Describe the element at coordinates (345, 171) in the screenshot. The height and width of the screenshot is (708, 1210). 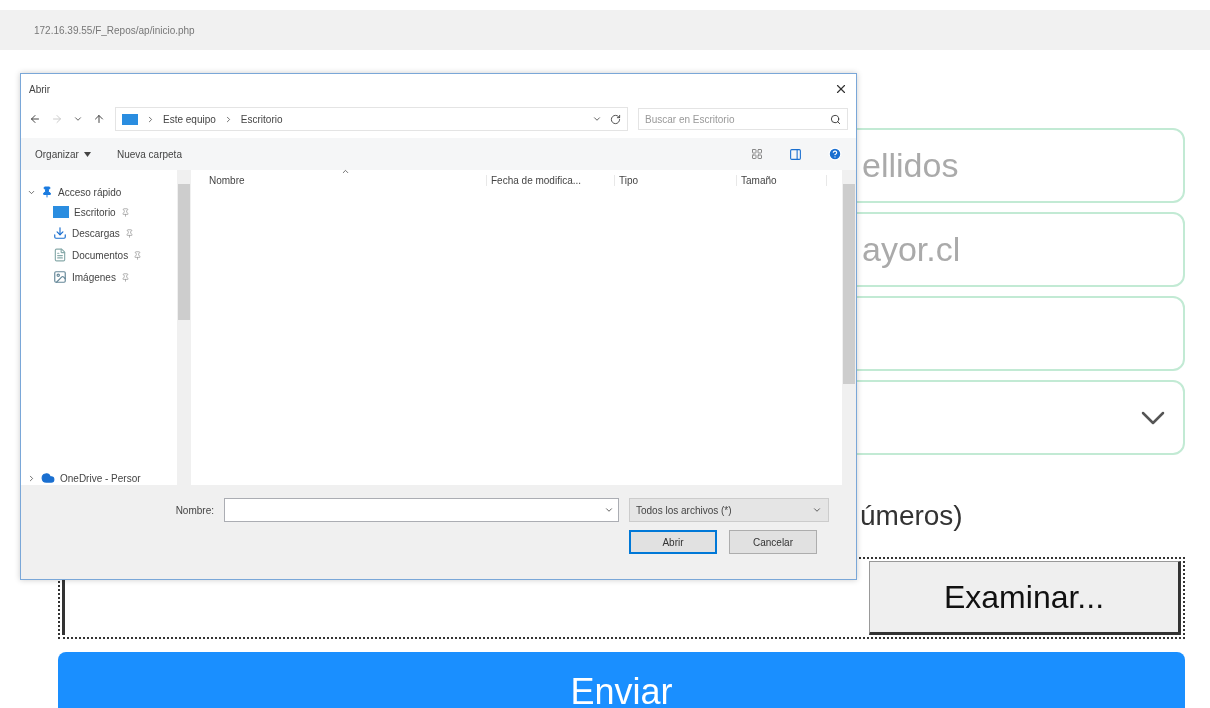
I see `sort-icon` at that location.